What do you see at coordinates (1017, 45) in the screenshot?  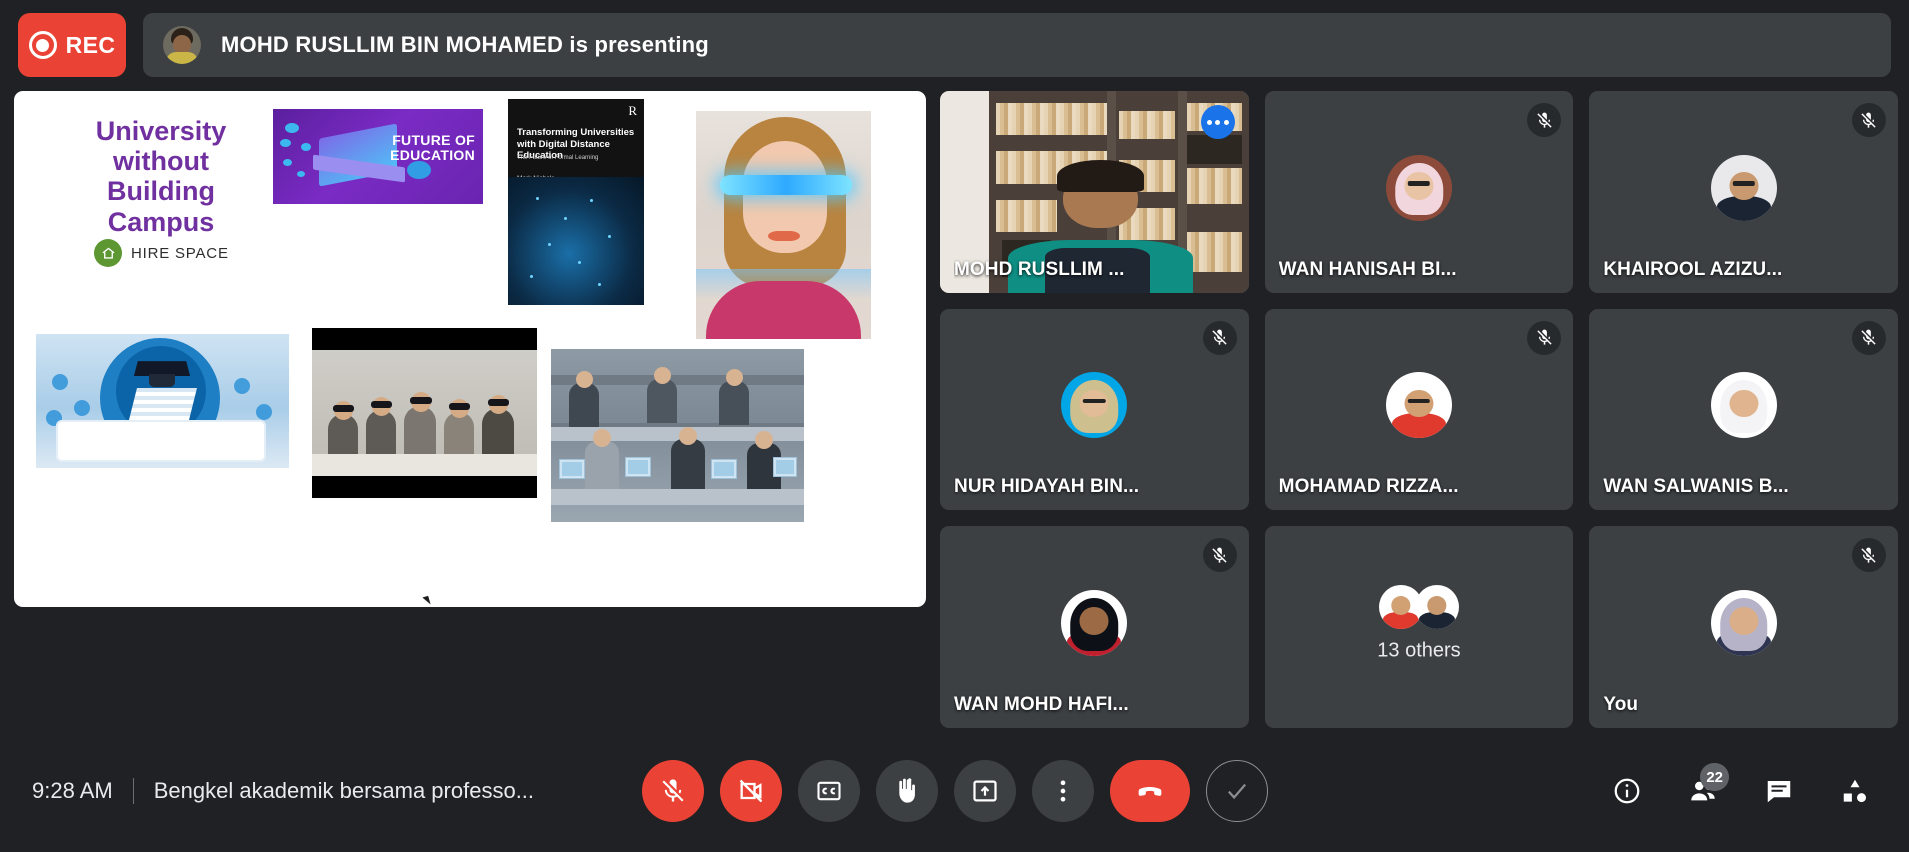 I see `presenting-banner: MOHD RUSLLIM BIN MOHAMED is presenting` at bounding box center [1017, 45].